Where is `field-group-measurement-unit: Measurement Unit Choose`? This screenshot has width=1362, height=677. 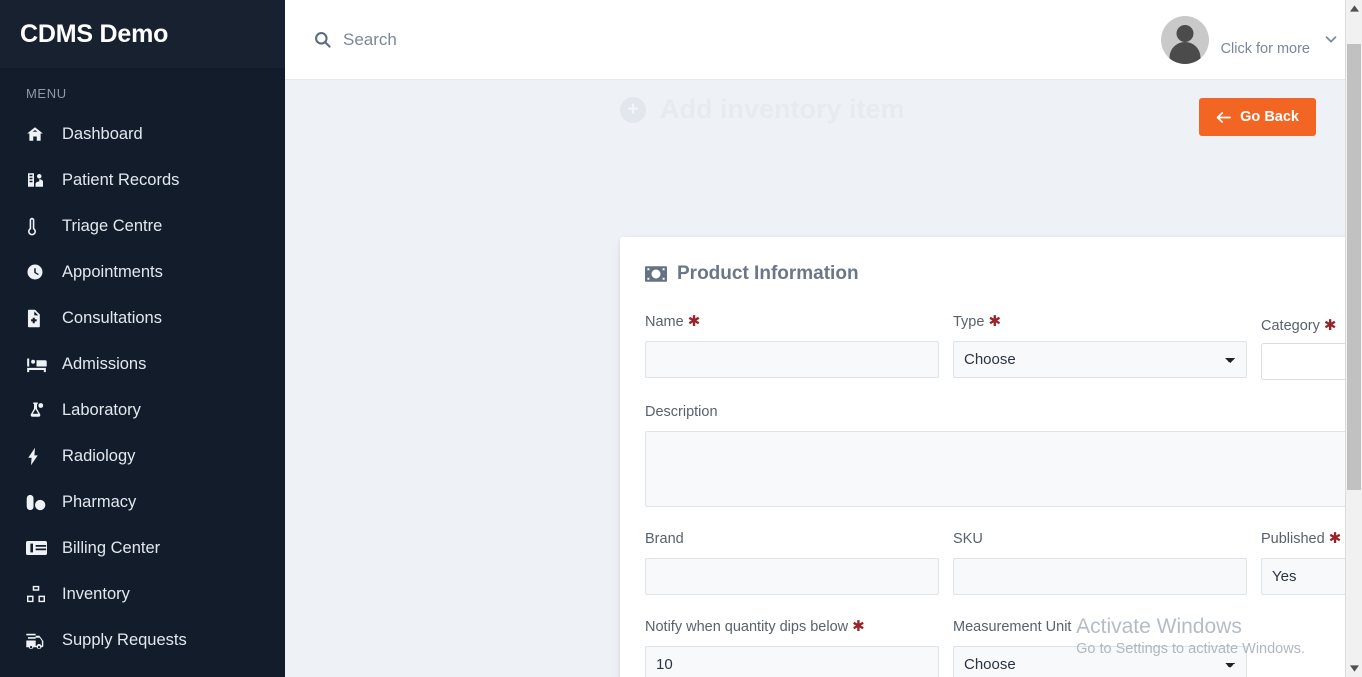 field-group-measurement-unit: Measurement Unit Choose is located at coordinates (1100, 648).